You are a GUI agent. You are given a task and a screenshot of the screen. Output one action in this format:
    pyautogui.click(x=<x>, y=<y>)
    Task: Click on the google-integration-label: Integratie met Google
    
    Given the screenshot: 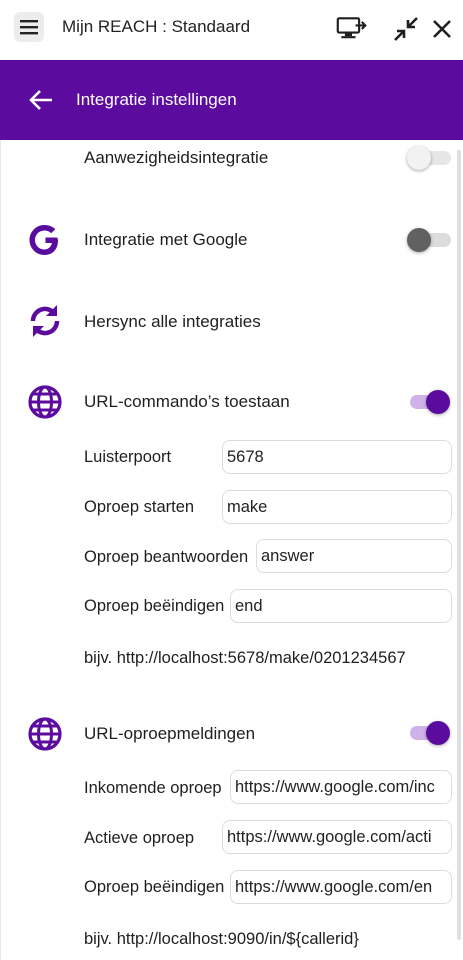 What is the action you would take?
    pyautogui.click(x=166, y=239)
    